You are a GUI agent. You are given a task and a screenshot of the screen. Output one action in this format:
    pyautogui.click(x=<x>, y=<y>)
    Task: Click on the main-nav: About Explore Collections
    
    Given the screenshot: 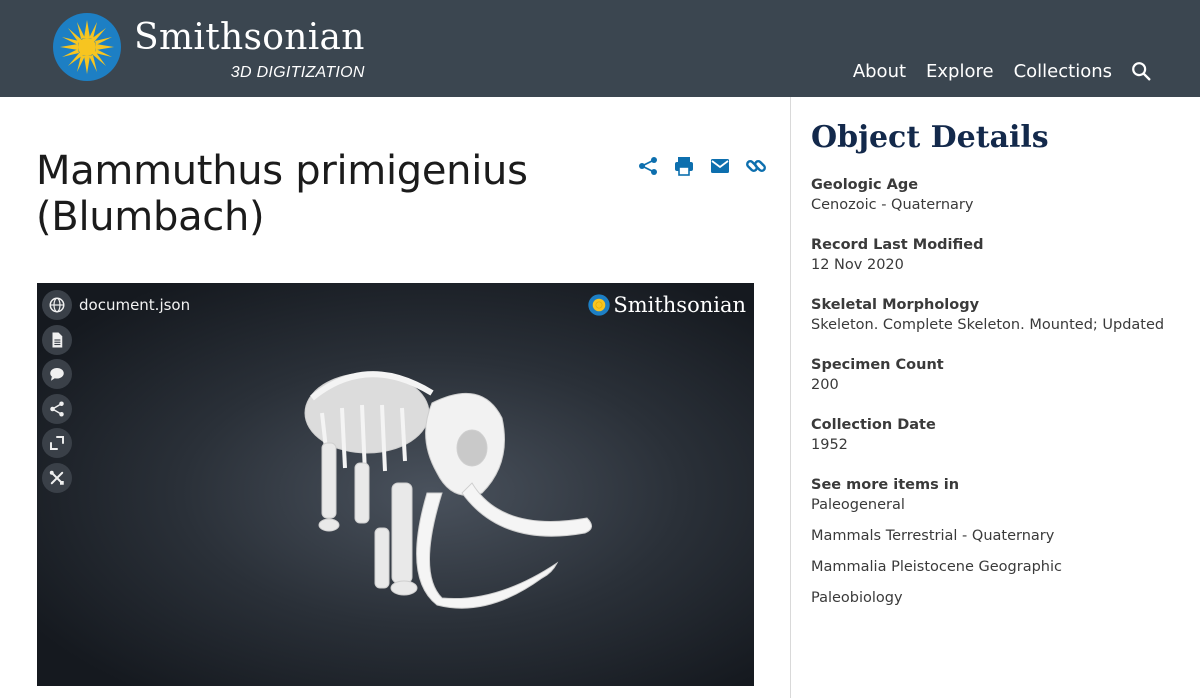 What is the action you would take?
    pyautogui.click(x=1026, y=71)
    